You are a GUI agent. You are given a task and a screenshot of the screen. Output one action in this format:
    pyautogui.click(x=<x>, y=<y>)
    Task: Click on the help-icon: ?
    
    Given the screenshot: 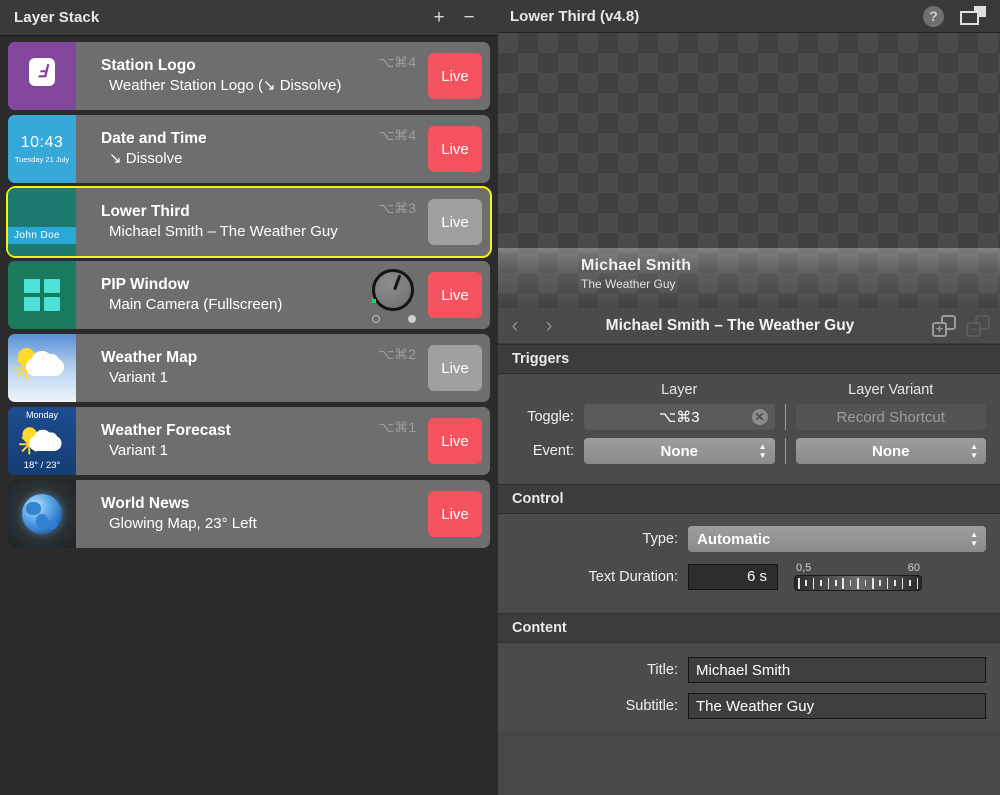 What is the action you would take?
    pyautogui.click(x=933, y=16)
    